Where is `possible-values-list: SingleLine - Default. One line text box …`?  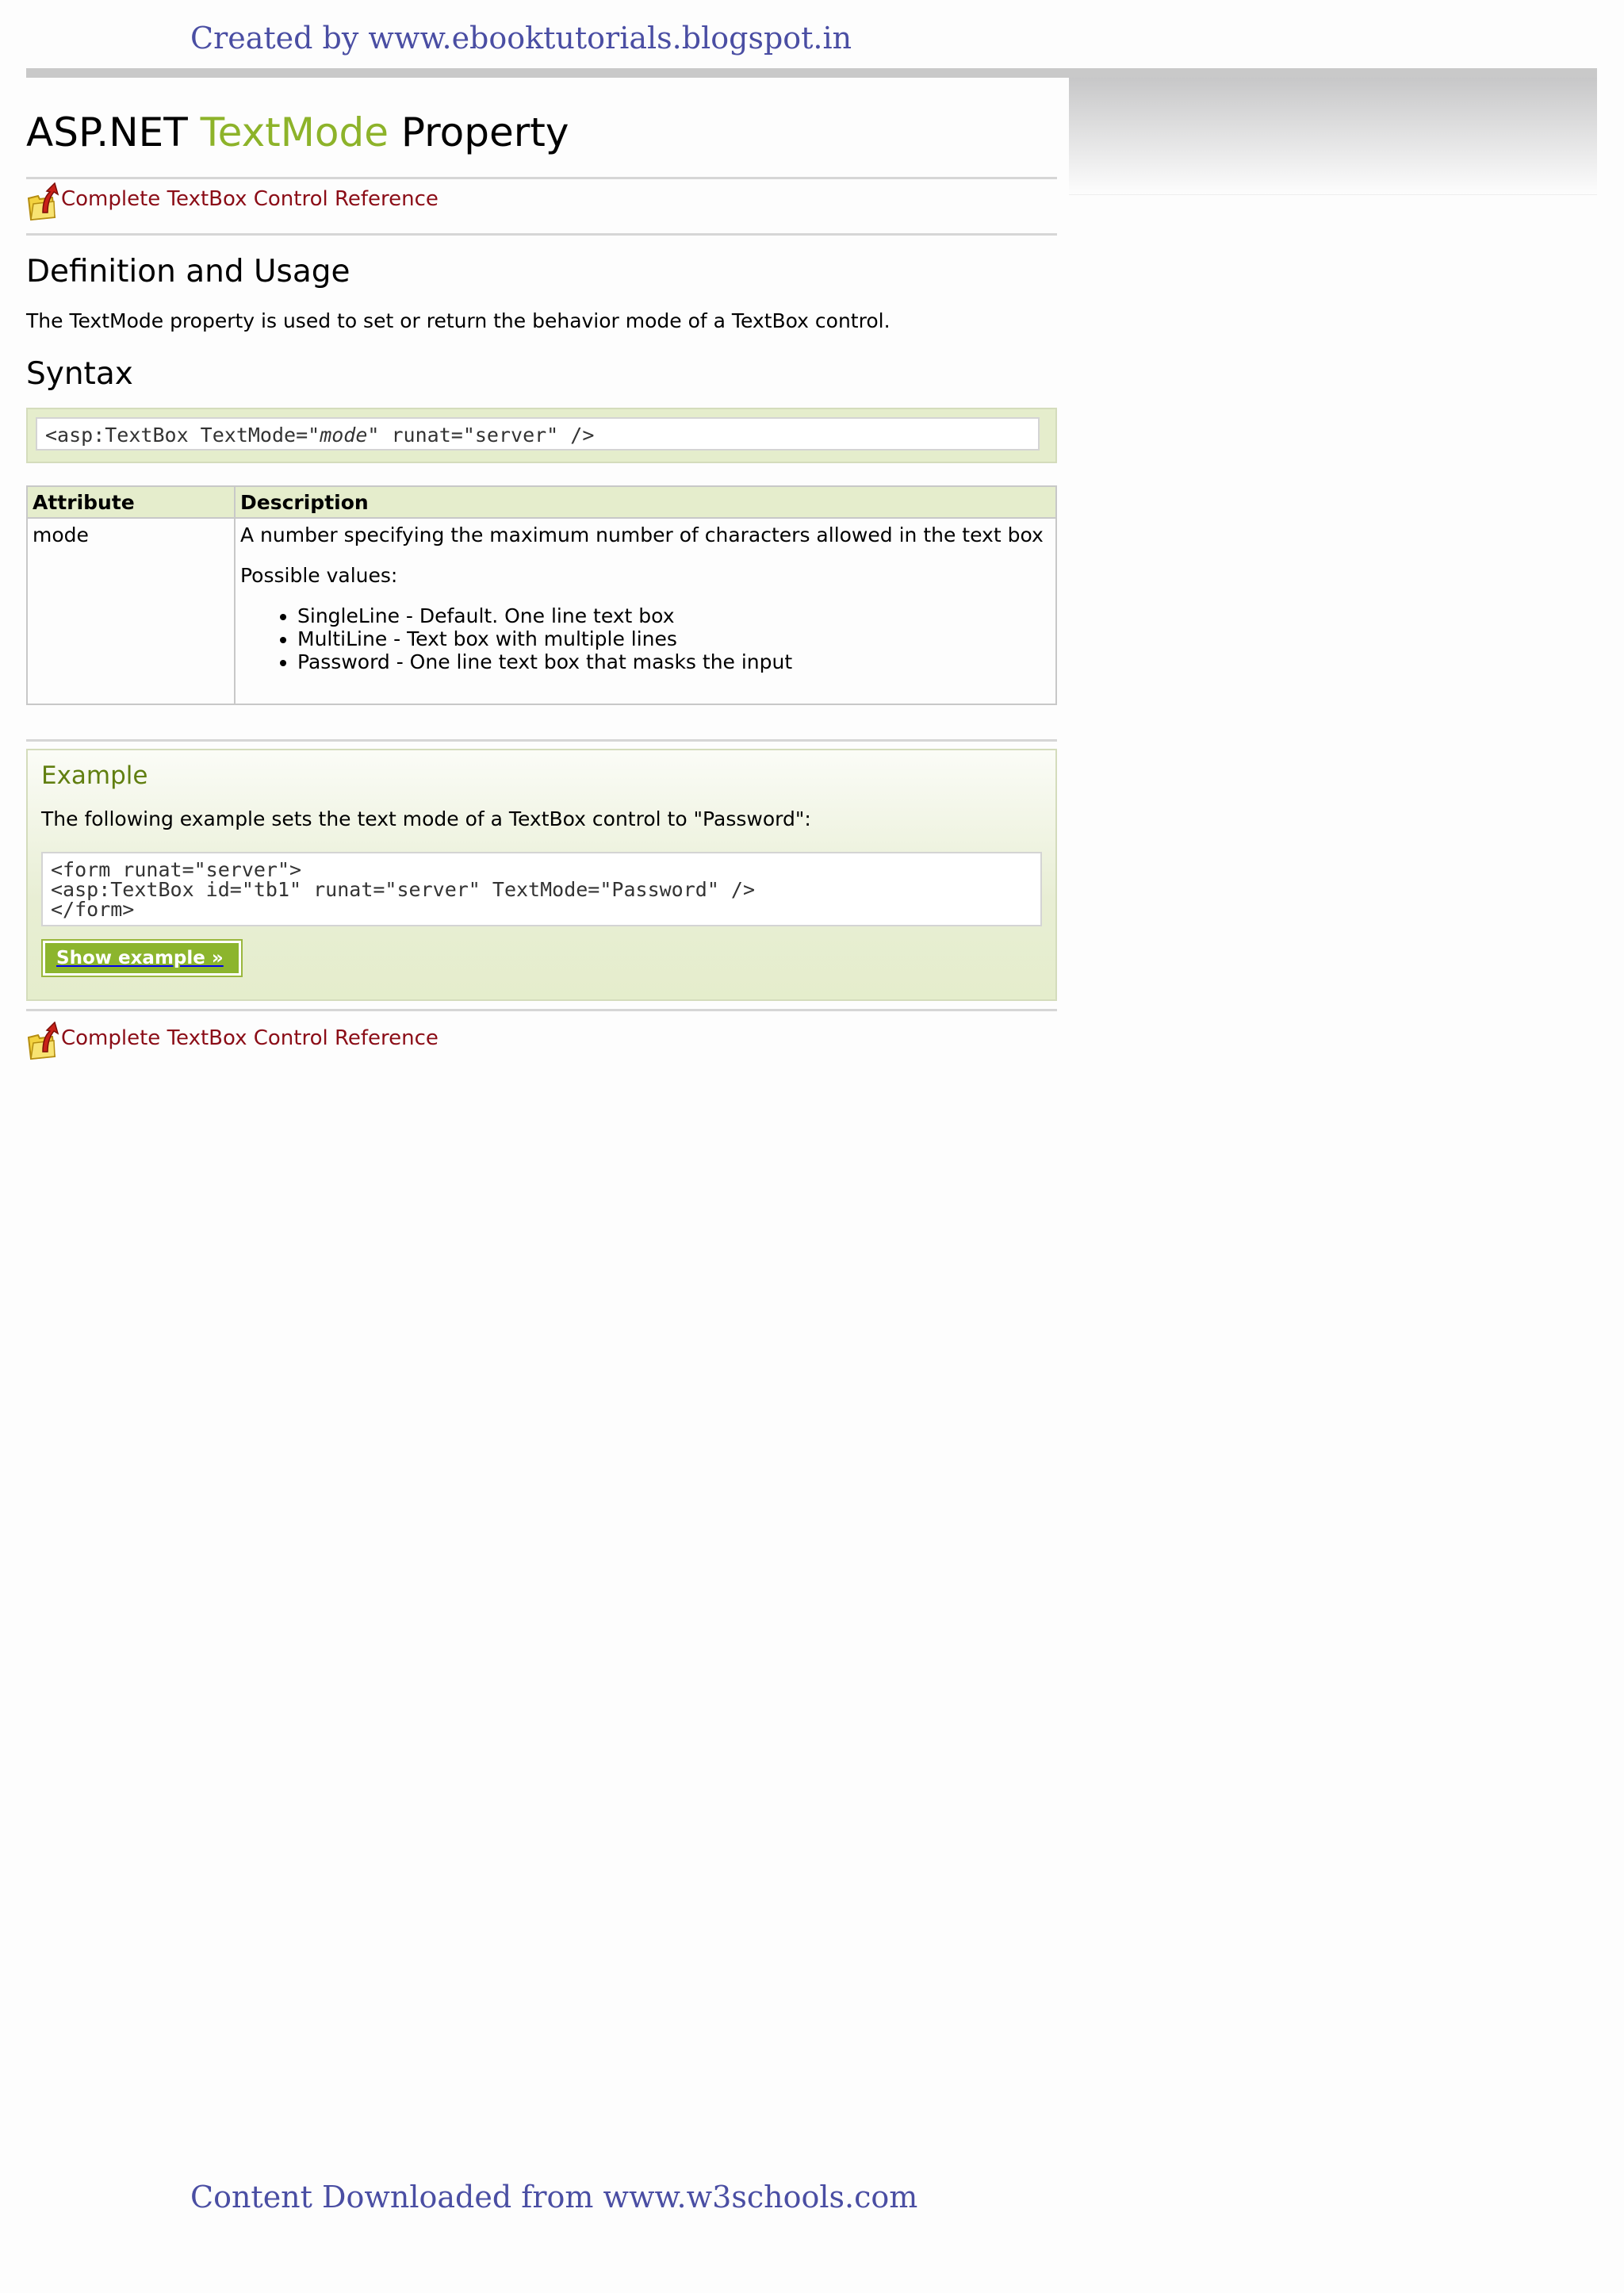 possible-values-list: SingleLine - Default. One line text box … is located at coordinates (662, 638).